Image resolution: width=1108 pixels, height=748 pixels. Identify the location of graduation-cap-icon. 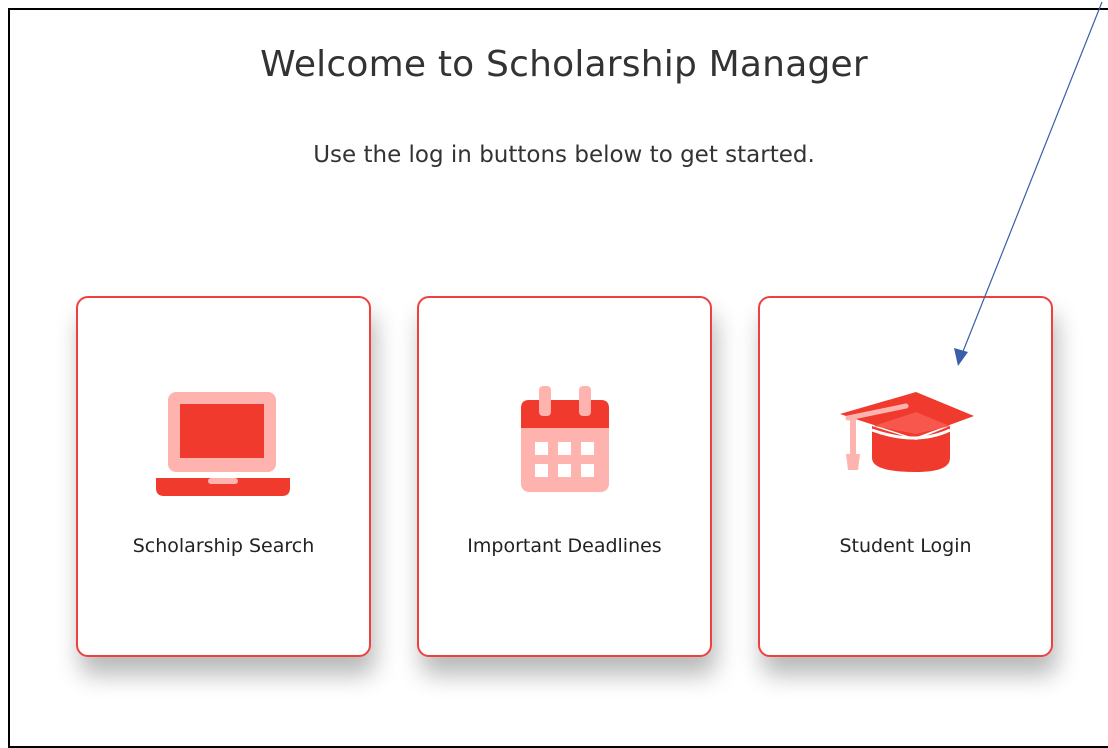
(905, 436).